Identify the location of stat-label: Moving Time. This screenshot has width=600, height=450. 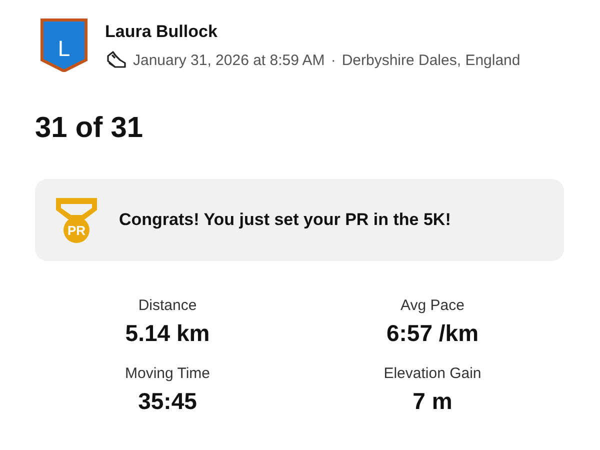
(167, 373).